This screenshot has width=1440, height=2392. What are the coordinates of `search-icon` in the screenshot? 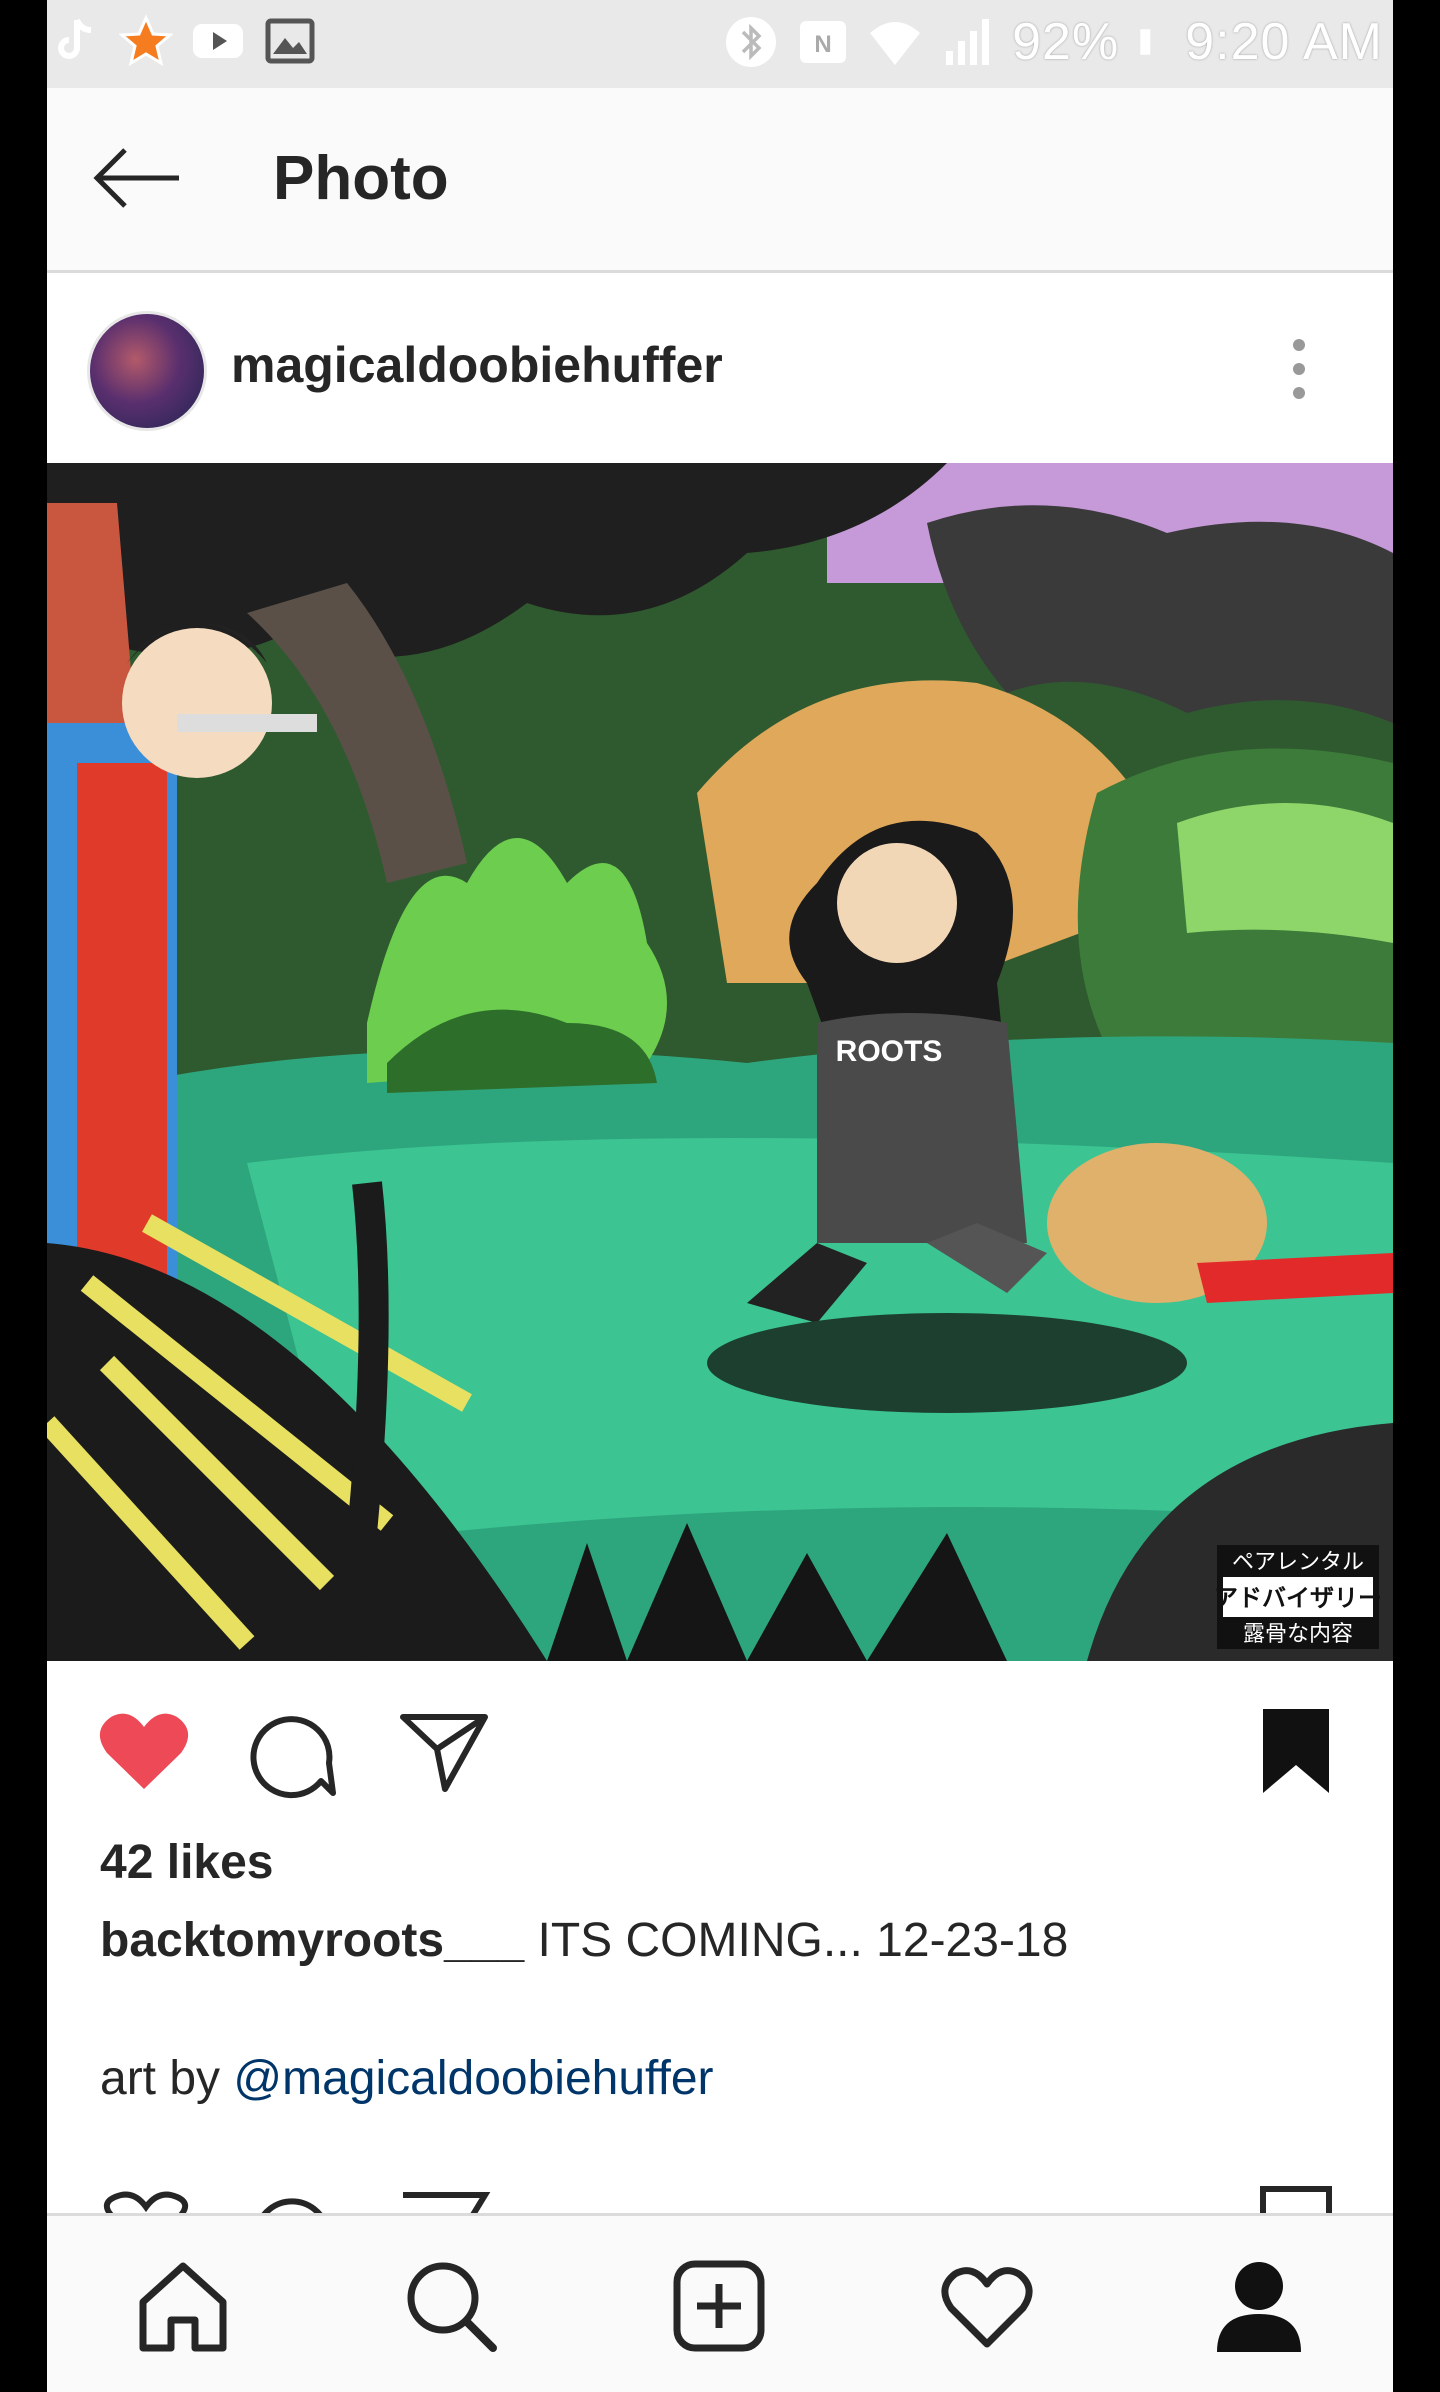 It's located at (451, 2306).